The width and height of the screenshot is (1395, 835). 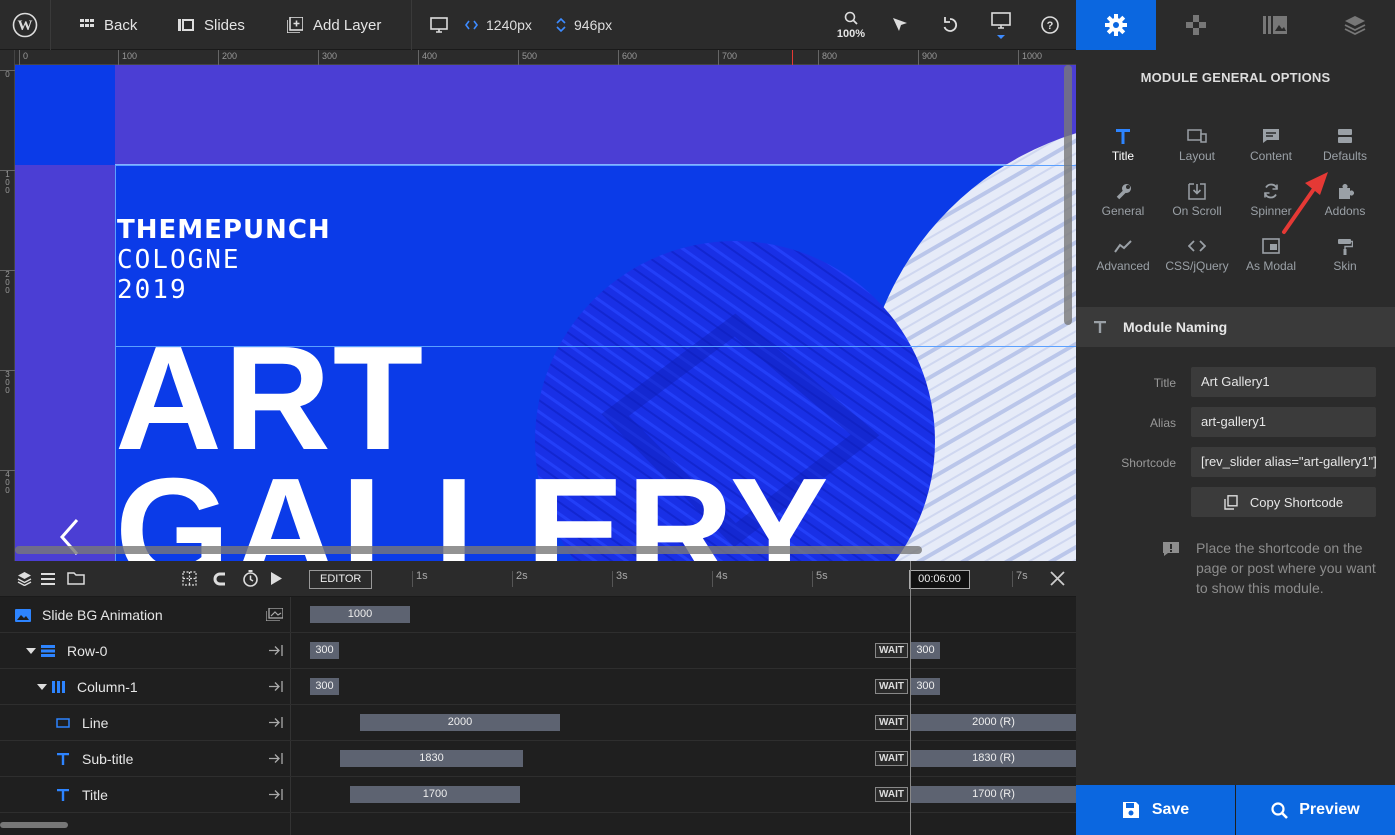 I want to click on images-icon, so click(x=274, y=614).